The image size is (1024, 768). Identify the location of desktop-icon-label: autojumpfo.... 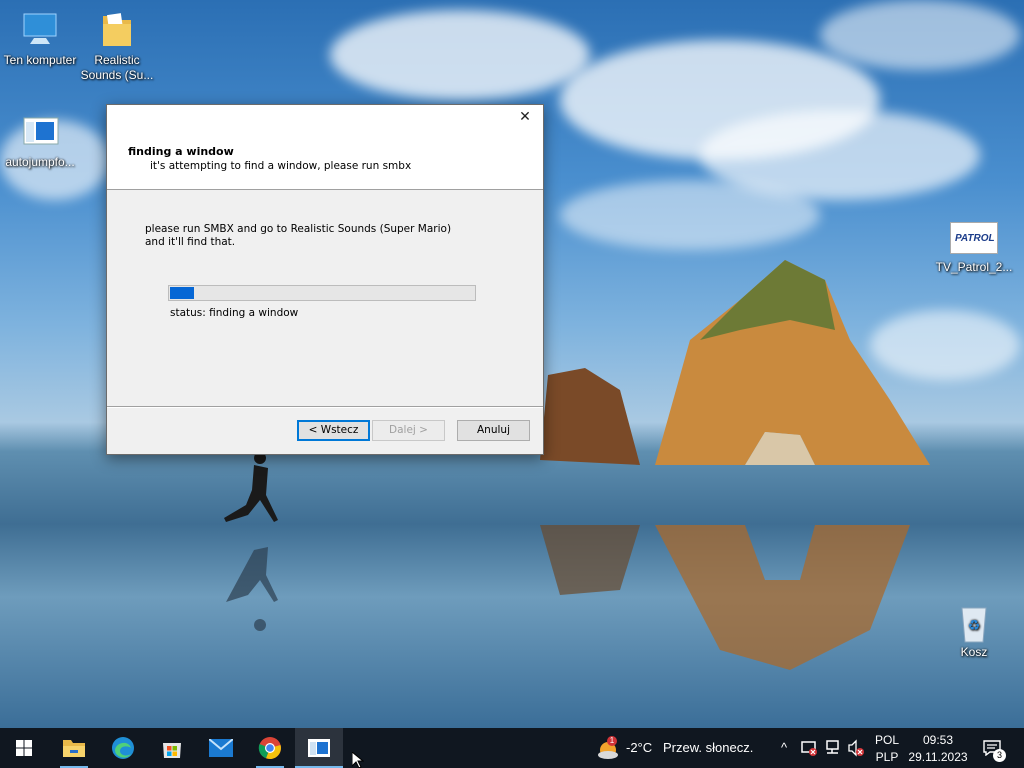
(40, 162).